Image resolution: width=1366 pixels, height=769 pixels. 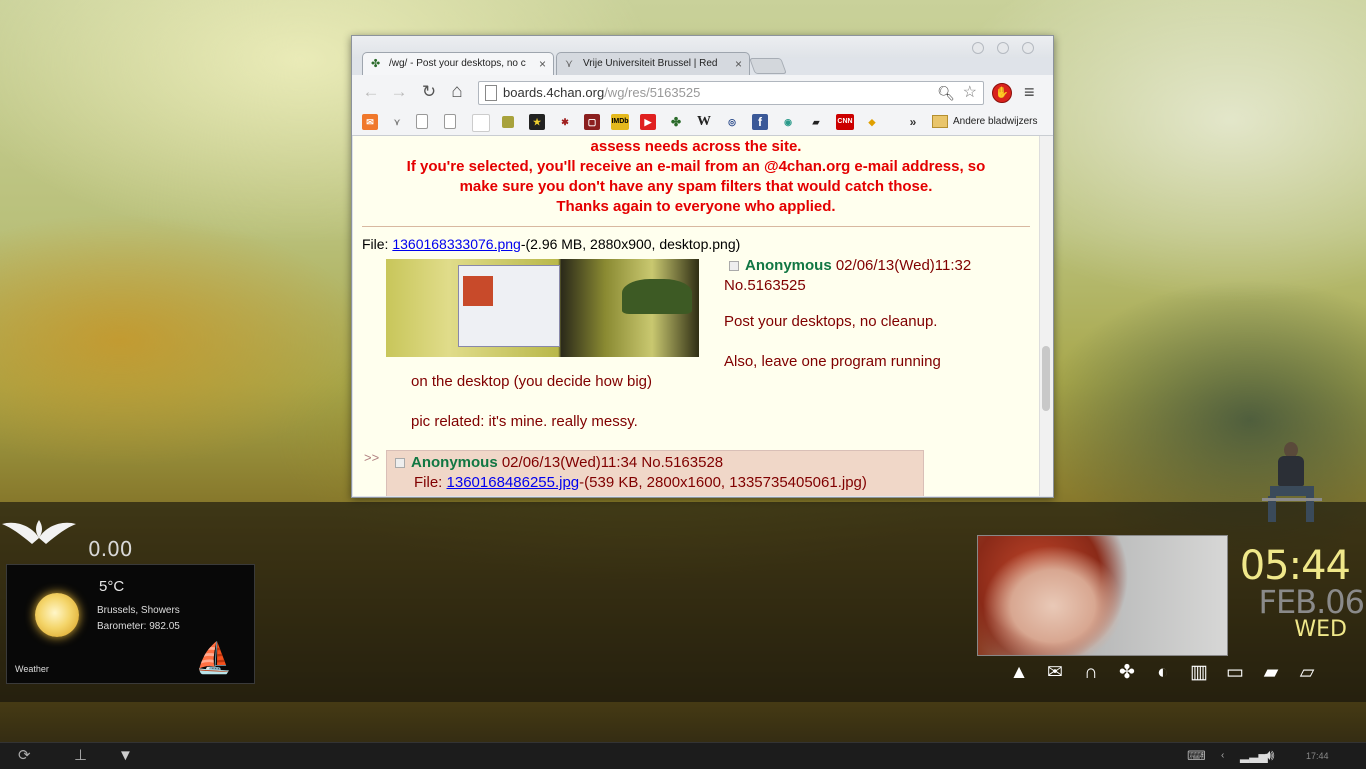 I want to click on weather-temp: 5°C, so click(x=112, y=586).